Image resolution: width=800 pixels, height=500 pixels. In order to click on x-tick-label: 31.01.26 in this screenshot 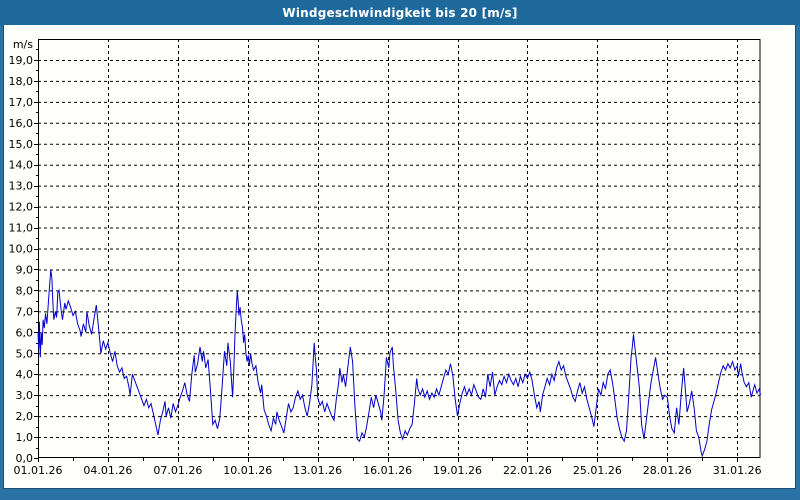, I will do `click(737, 470)`.